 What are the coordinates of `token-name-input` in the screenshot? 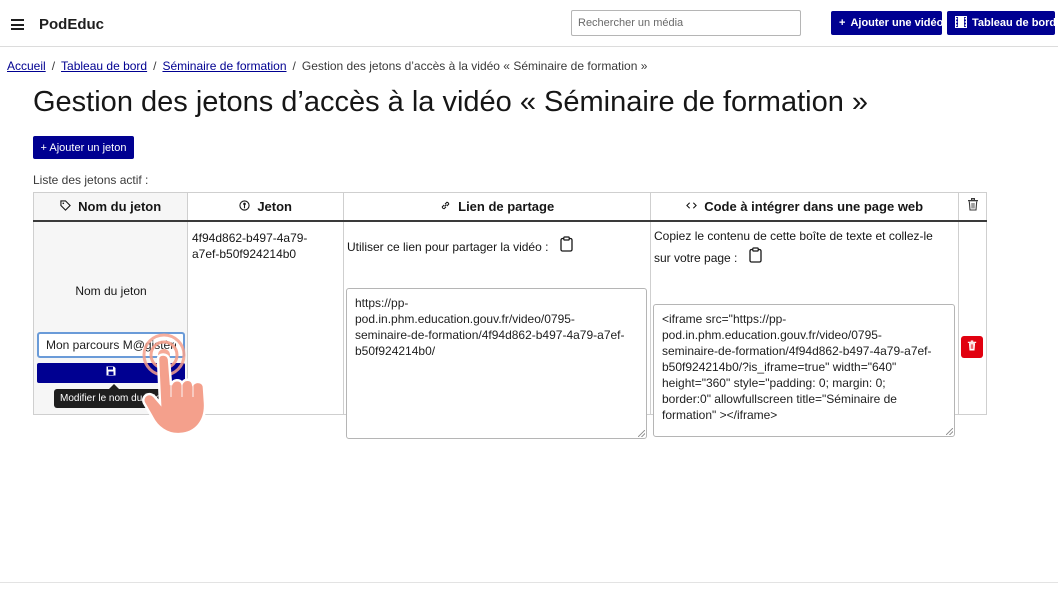 It's located at (111, 344).